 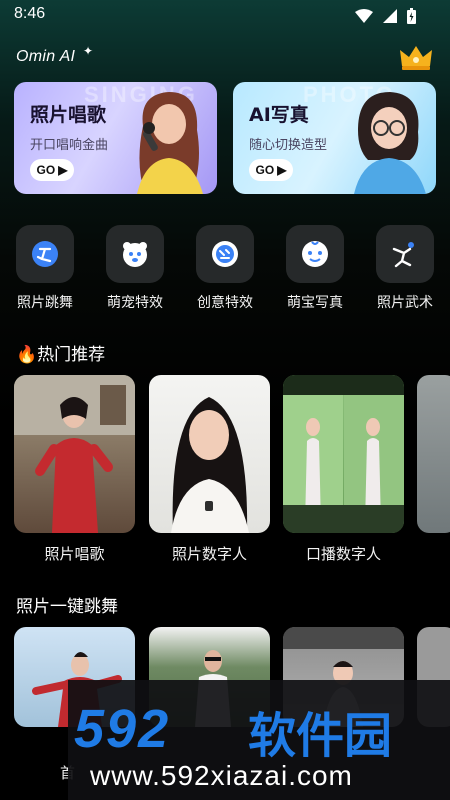 I want to click on hot-card-photo-singing, so click(x=74, y=454).